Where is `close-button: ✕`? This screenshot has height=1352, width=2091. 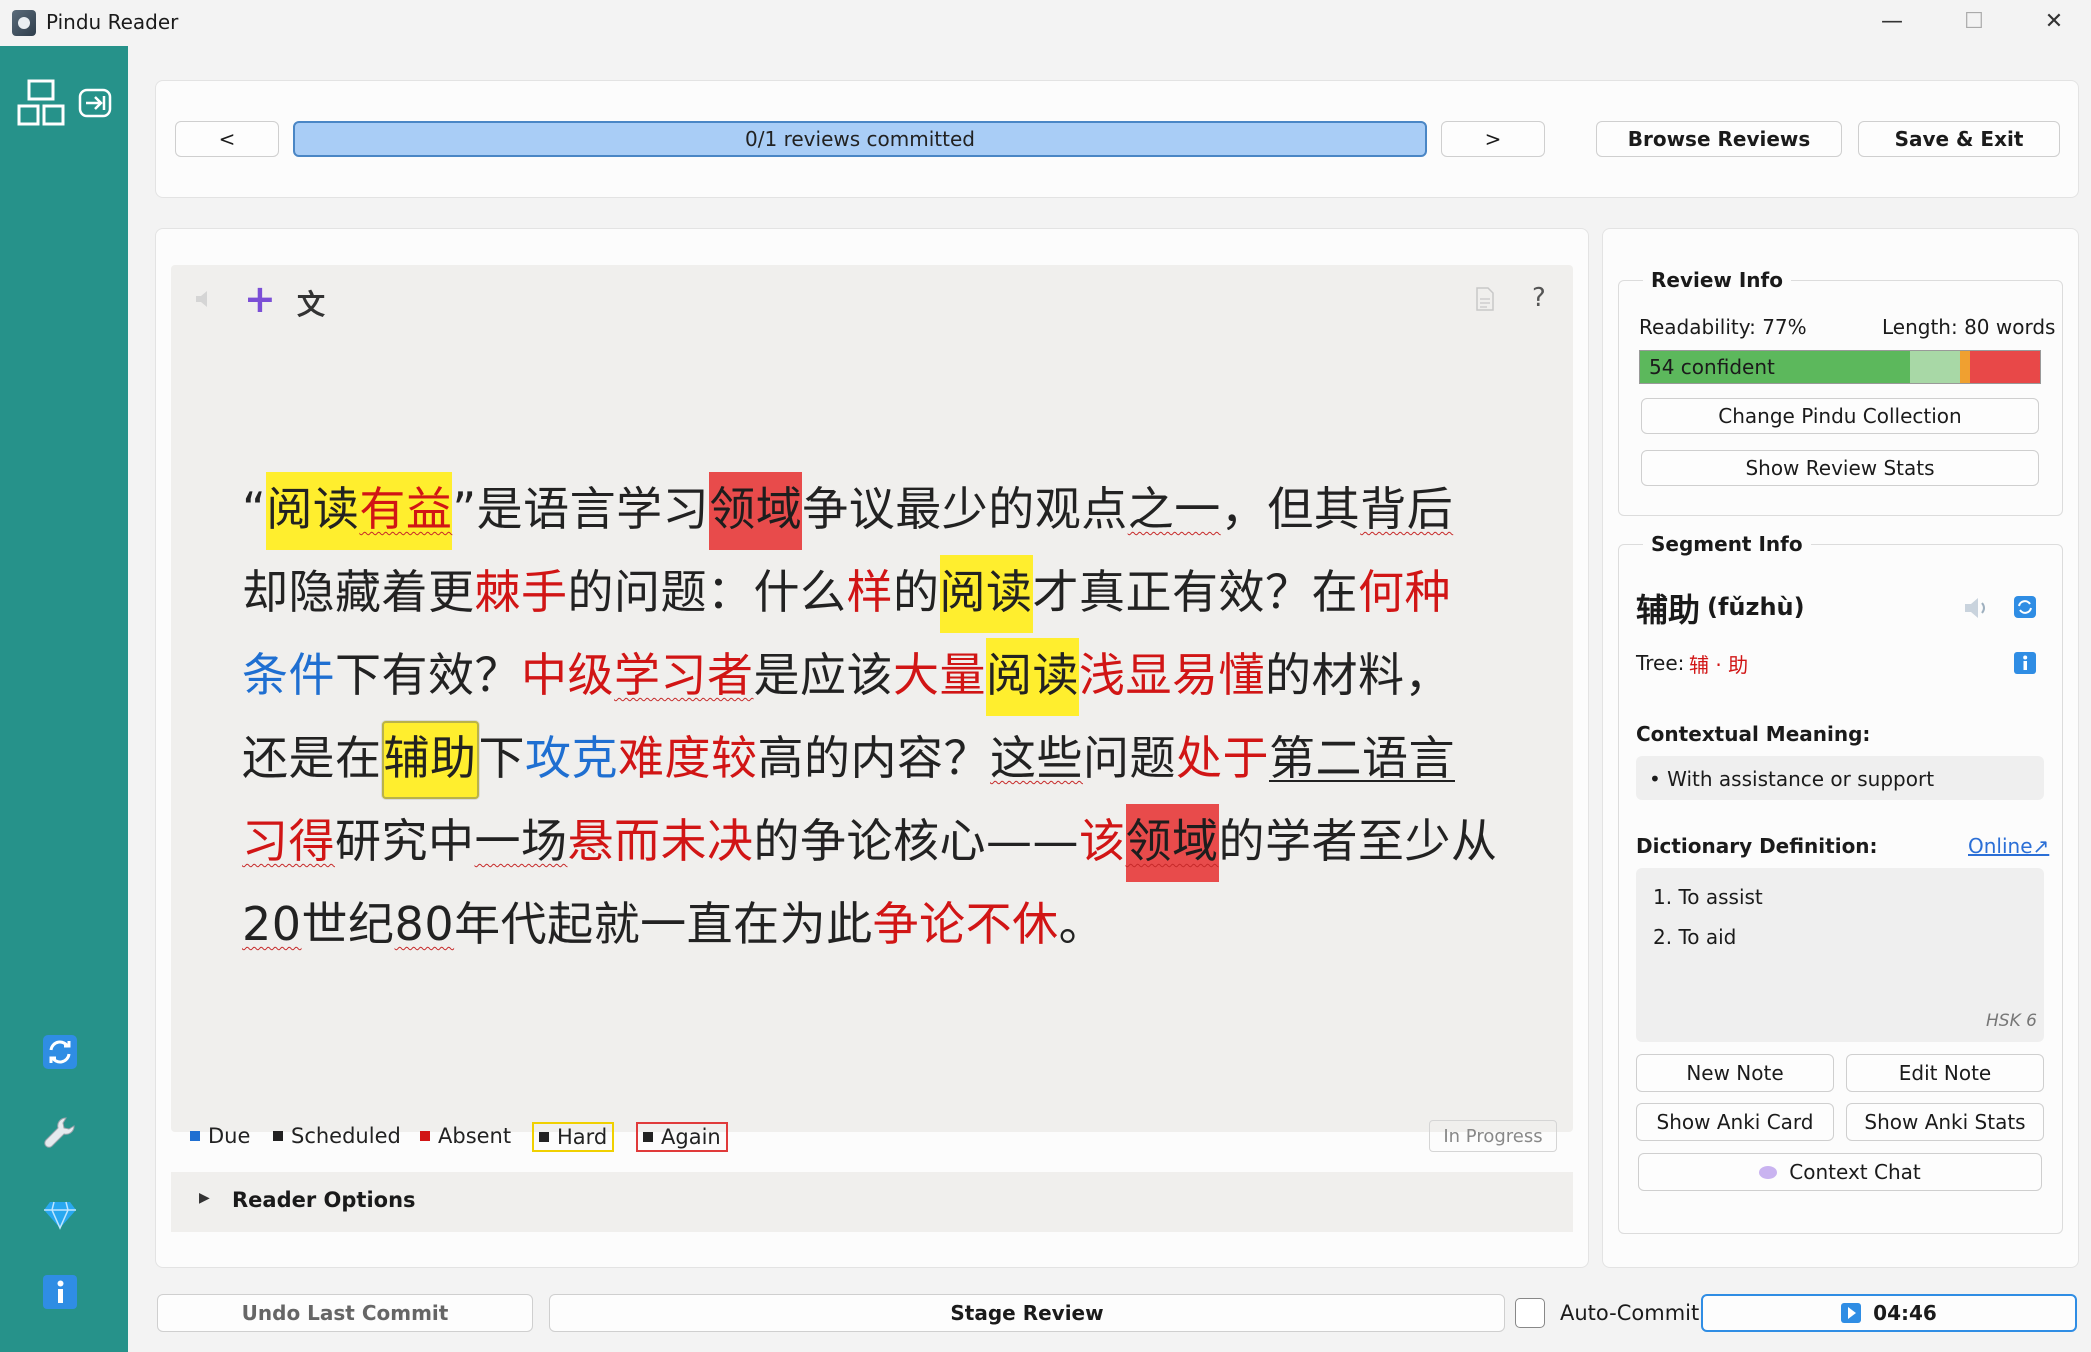 close-button: ✕ is located at coordinates (2052, 22).